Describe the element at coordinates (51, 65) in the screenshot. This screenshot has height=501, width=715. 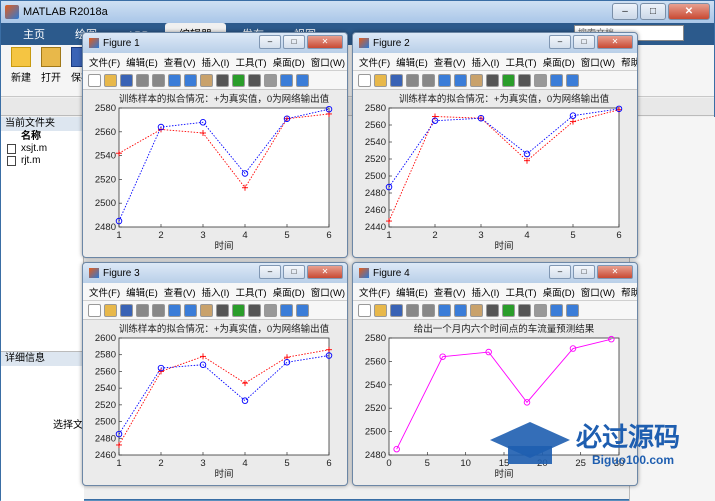
I see `open-button: 打开` at that location.